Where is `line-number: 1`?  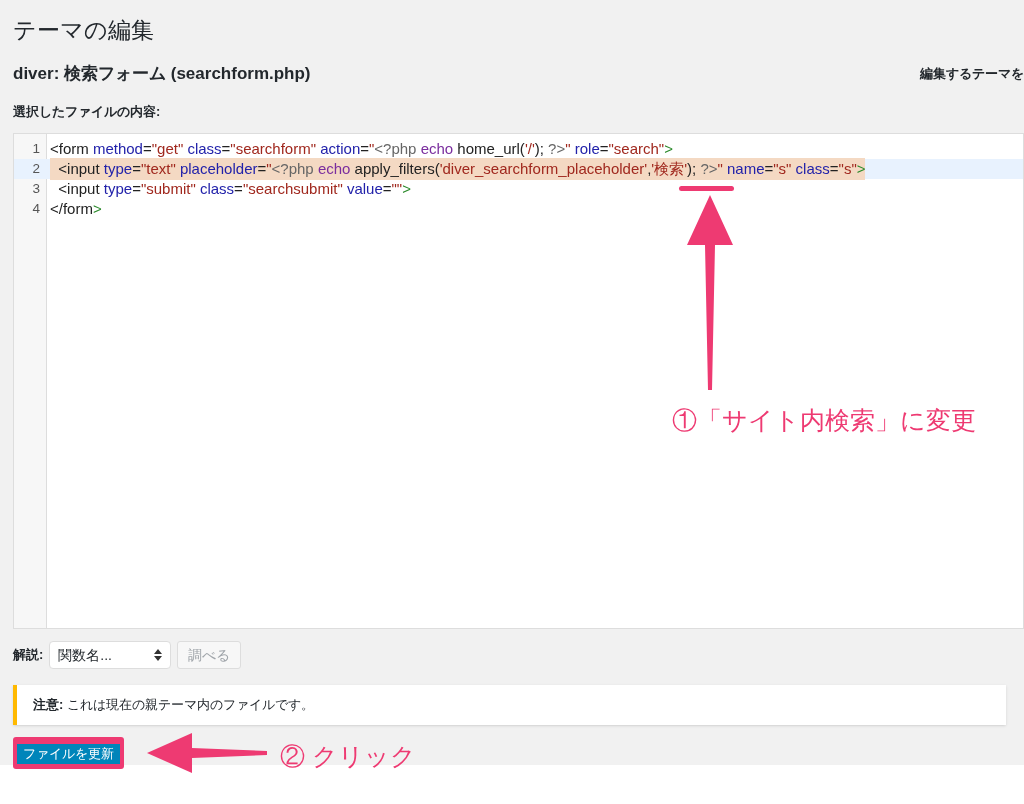 line-number: 1 is located at coordinates (36, 148).